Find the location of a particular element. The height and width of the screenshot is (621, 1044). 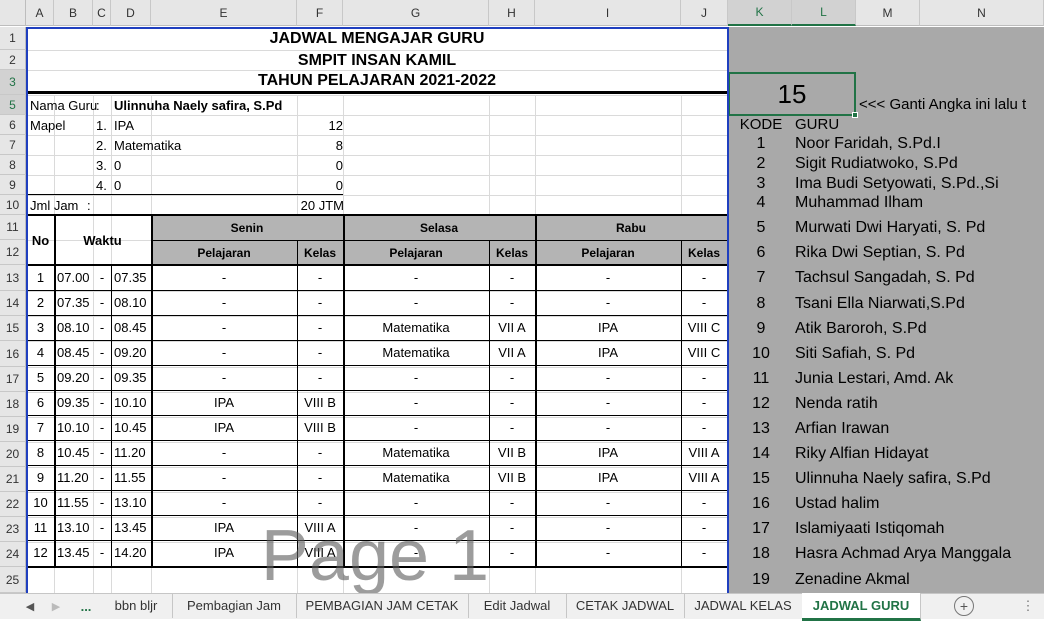

guru-nama: Ustad halim is located at coordinates (918, 504).